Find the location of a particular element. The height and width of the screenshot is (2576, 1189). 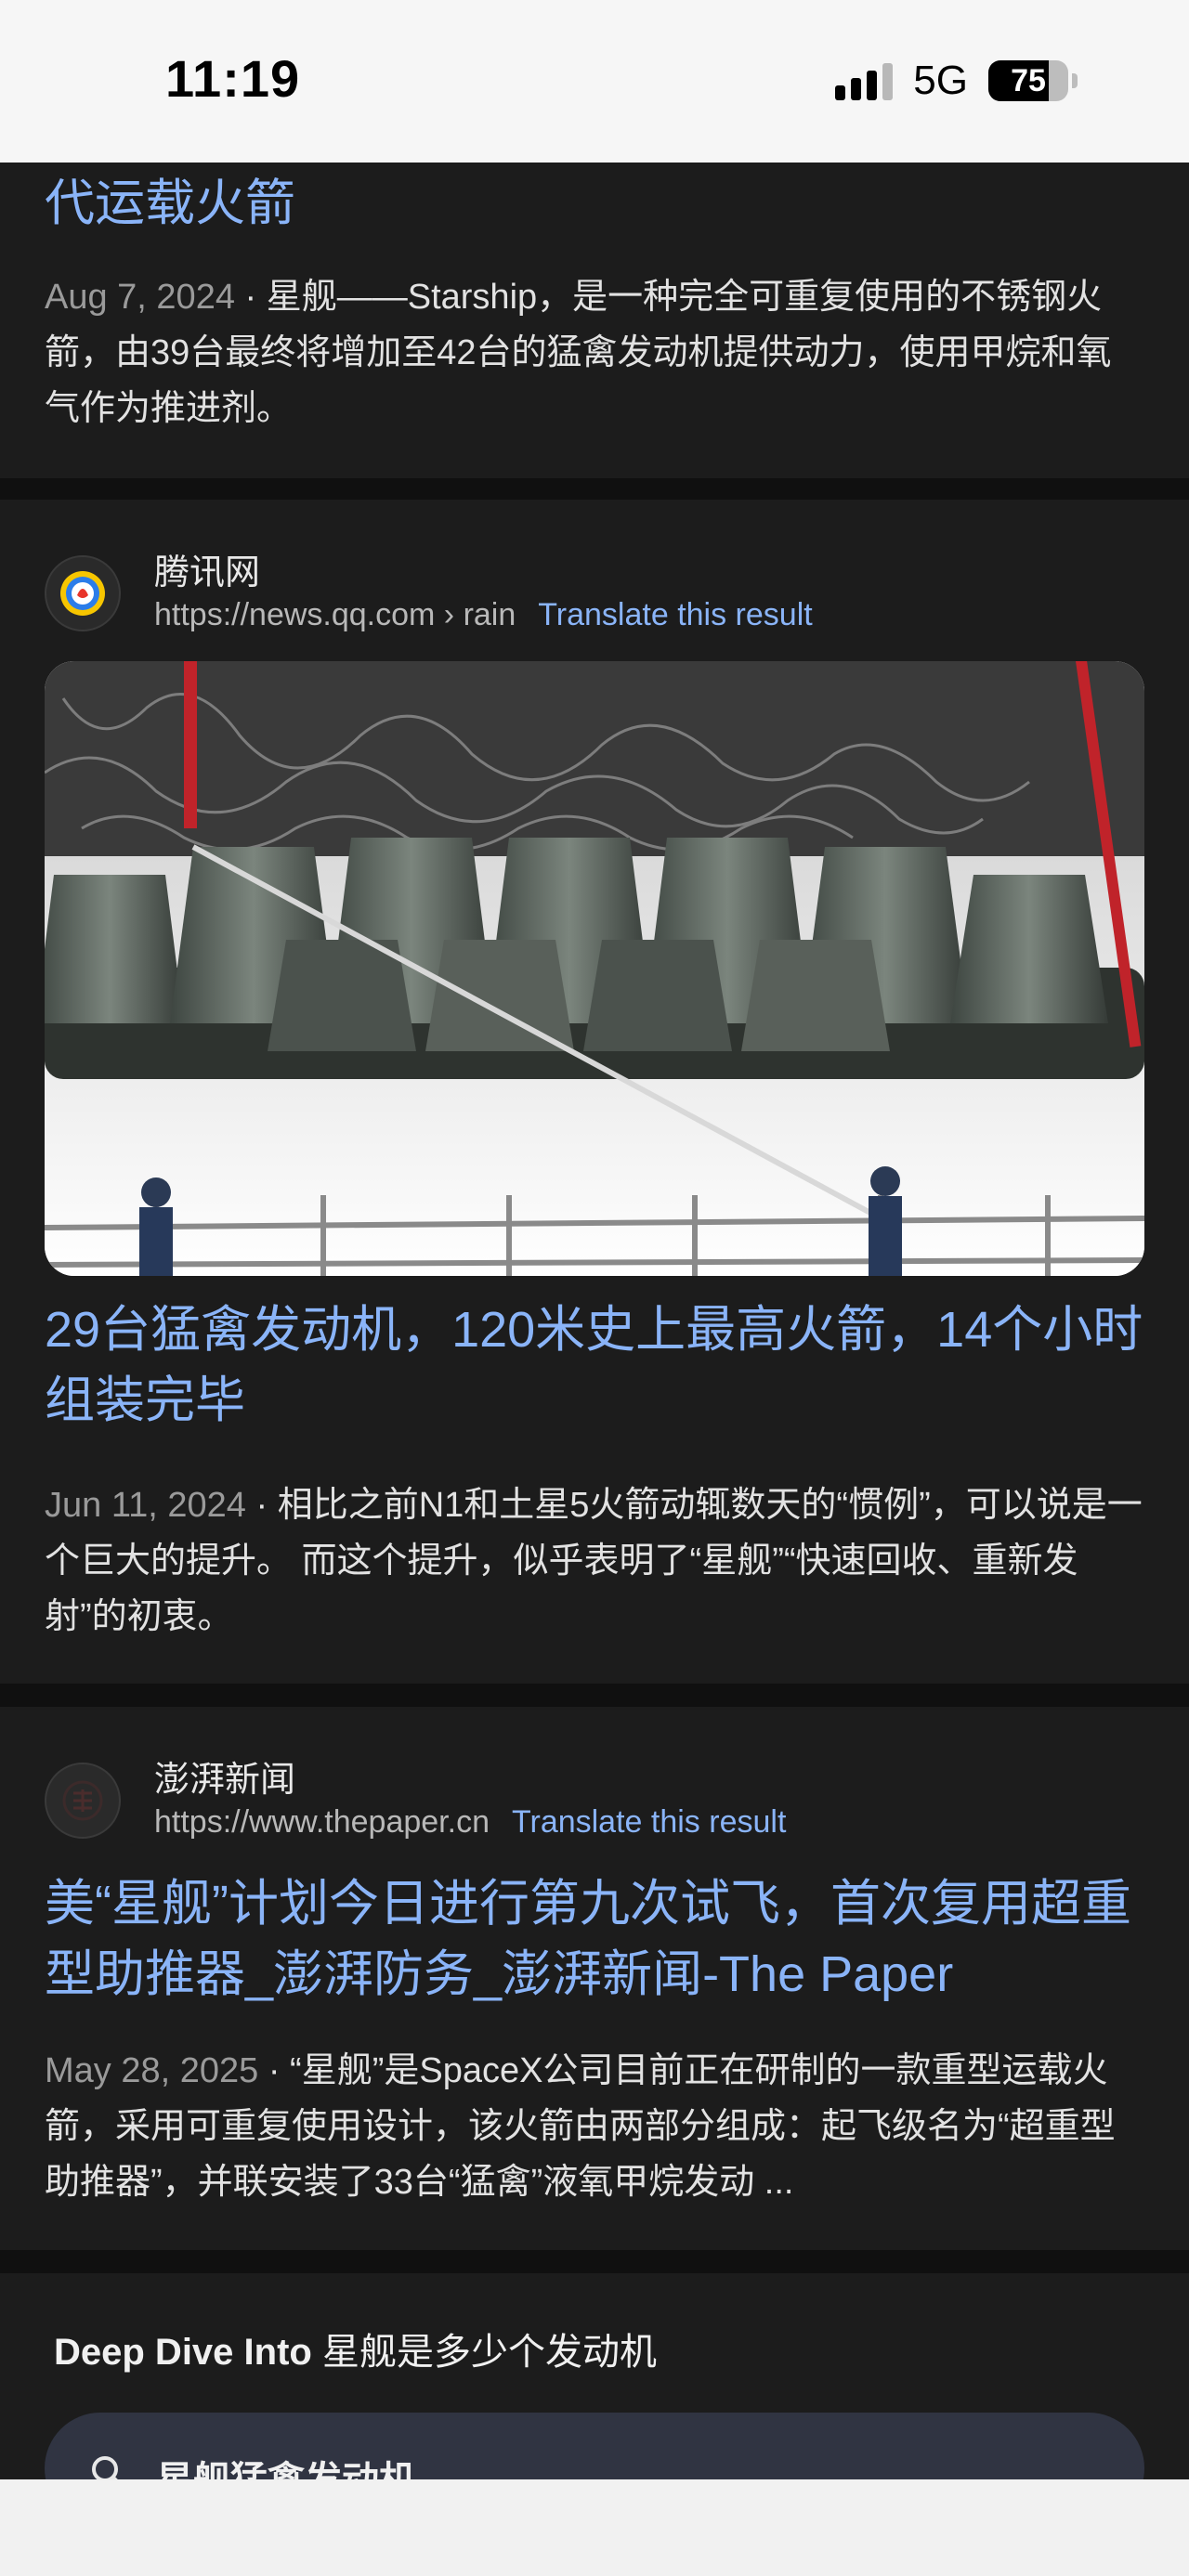

battery-icon: 75 is located at coordinates (1028, 81).